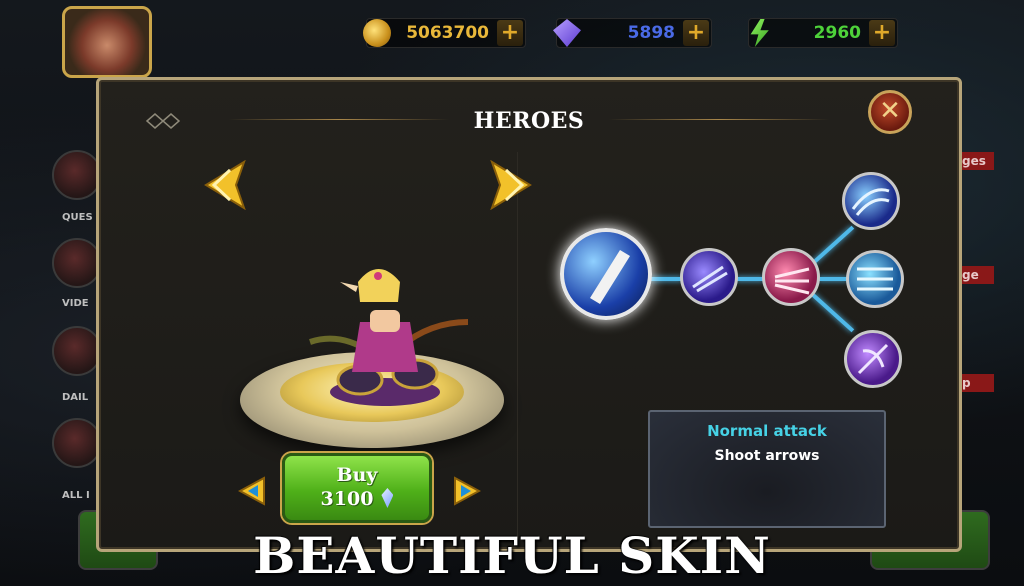 Image resolution: width=1024 pixels, height=586 pixels. I want to click on energy-amount: 2960, so click(837, 33).